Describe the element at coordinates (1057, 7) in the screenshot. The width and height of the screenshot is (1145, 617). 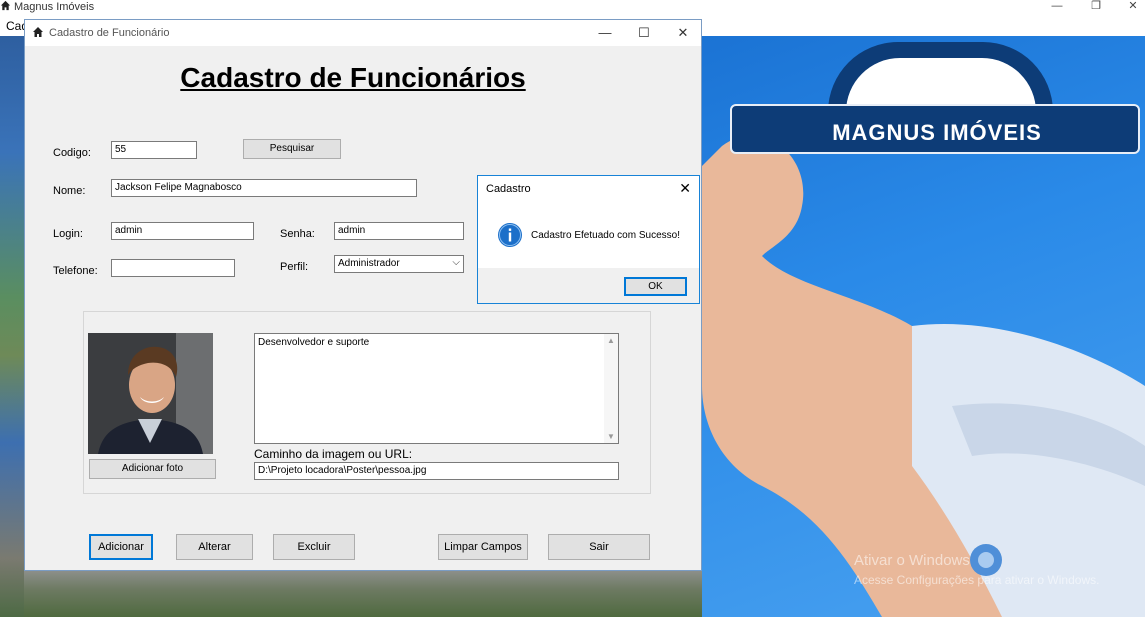
I see `main-minimize-button: —` at that location.